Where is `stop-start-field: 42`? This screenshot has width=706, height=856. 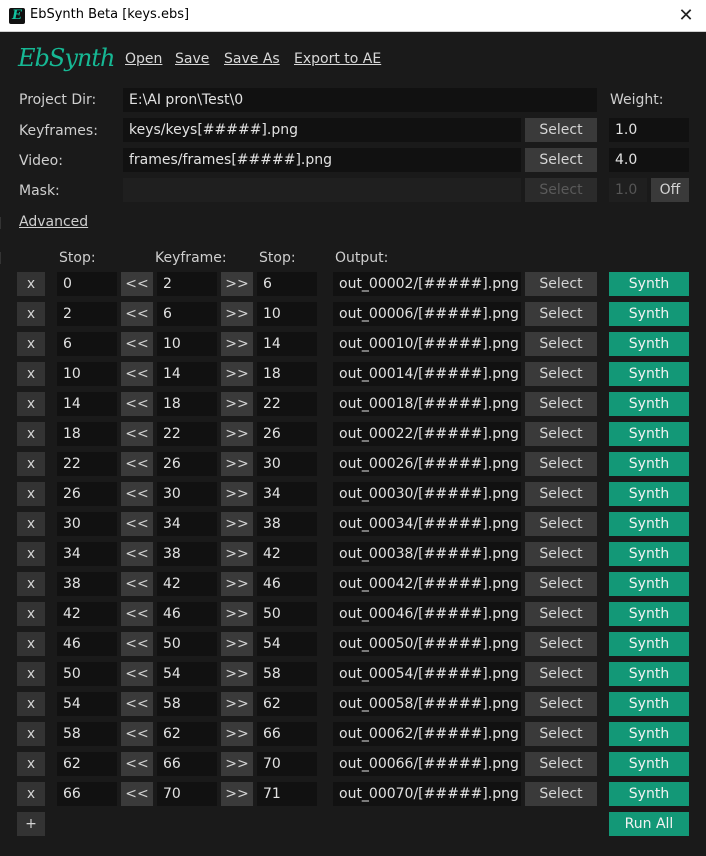 stop-start-field: 42 is located at coordinates (87, 614).